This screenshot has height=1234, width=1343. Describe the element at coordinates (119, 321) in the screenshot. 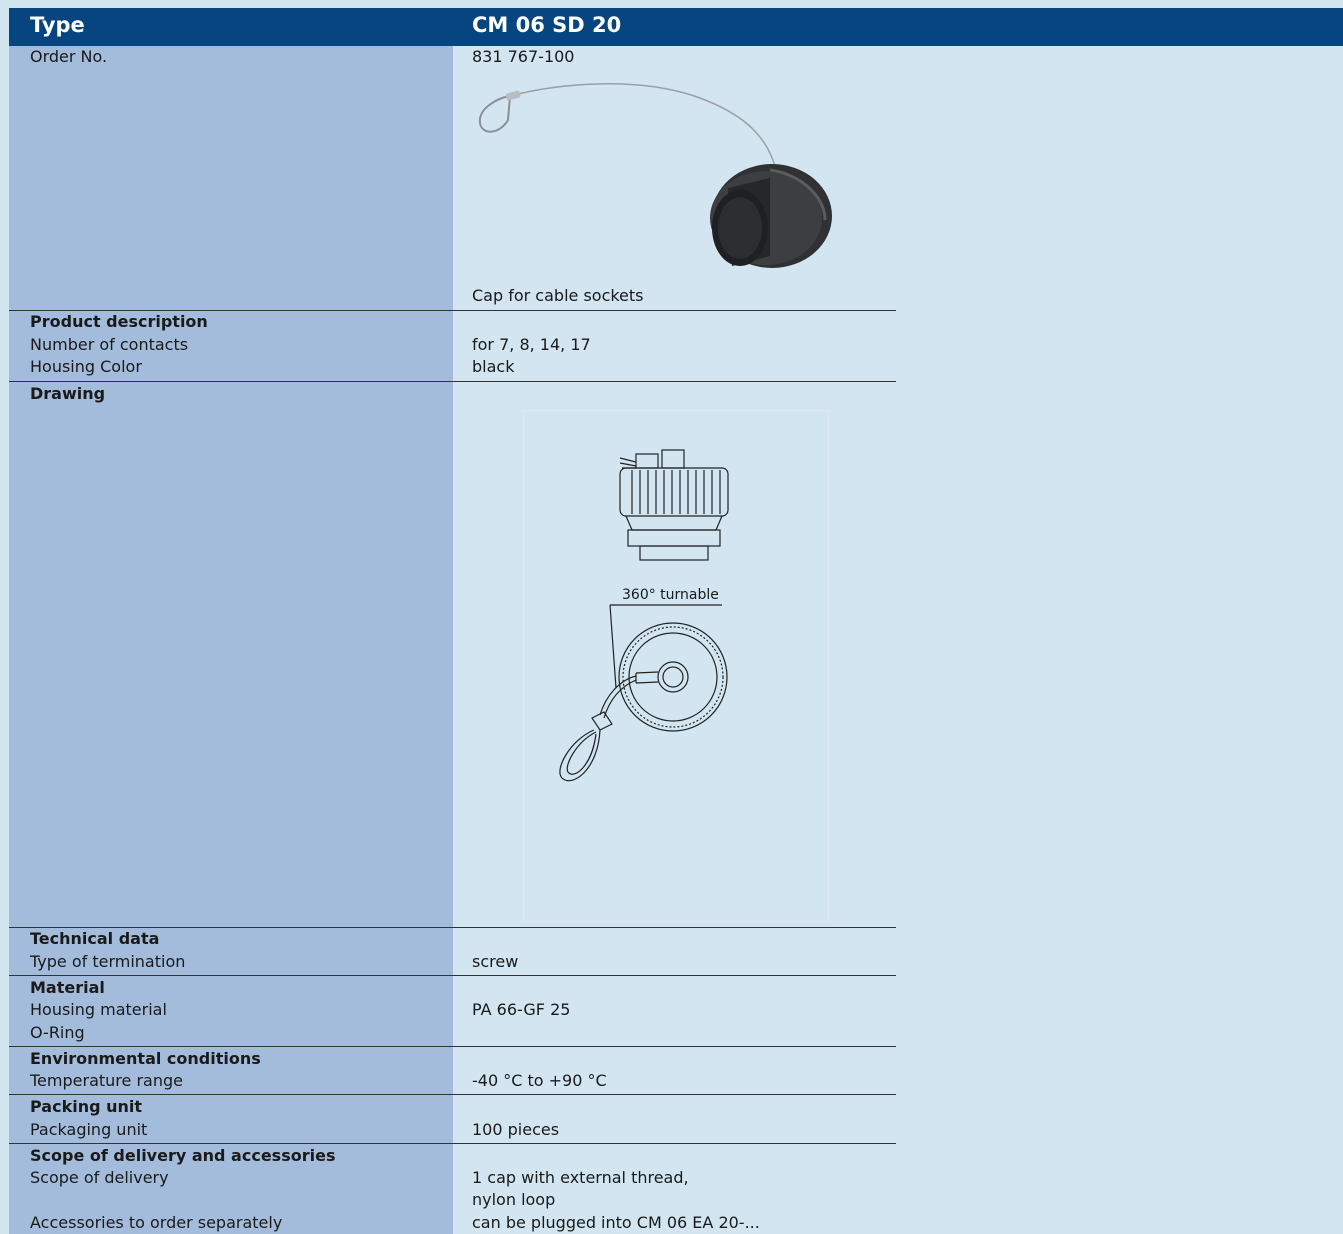

I see `product-description-title: Product description` at that location.